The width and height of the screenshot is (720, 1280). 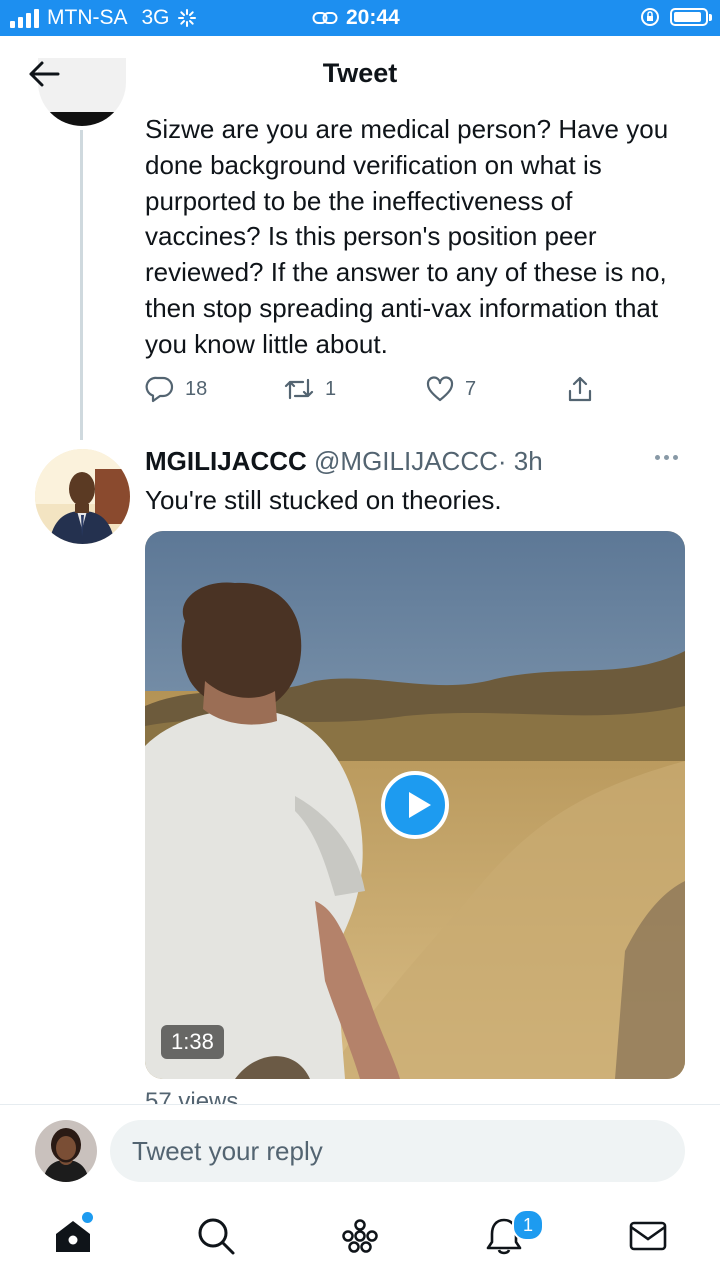 What do you see at coordinates (226, 461) in the screenshot?
I see `author-name: MGILIJACCC` at bounding box center [226, 461].